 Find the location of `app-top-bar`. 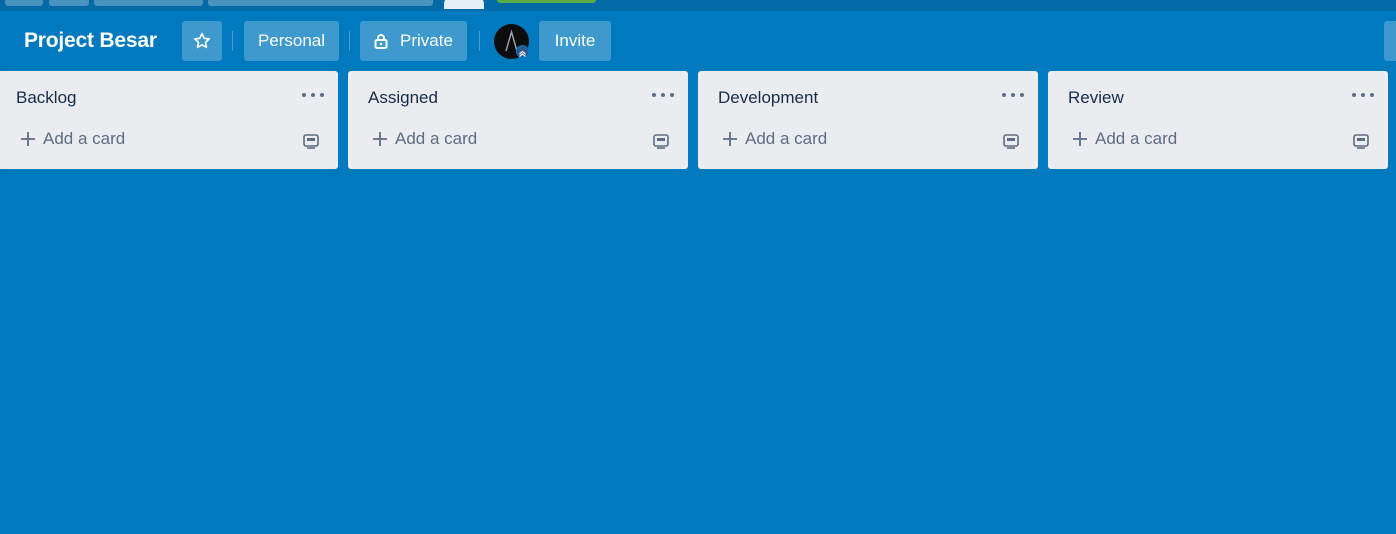

app-top-bar is located at coordinates (698, 5).